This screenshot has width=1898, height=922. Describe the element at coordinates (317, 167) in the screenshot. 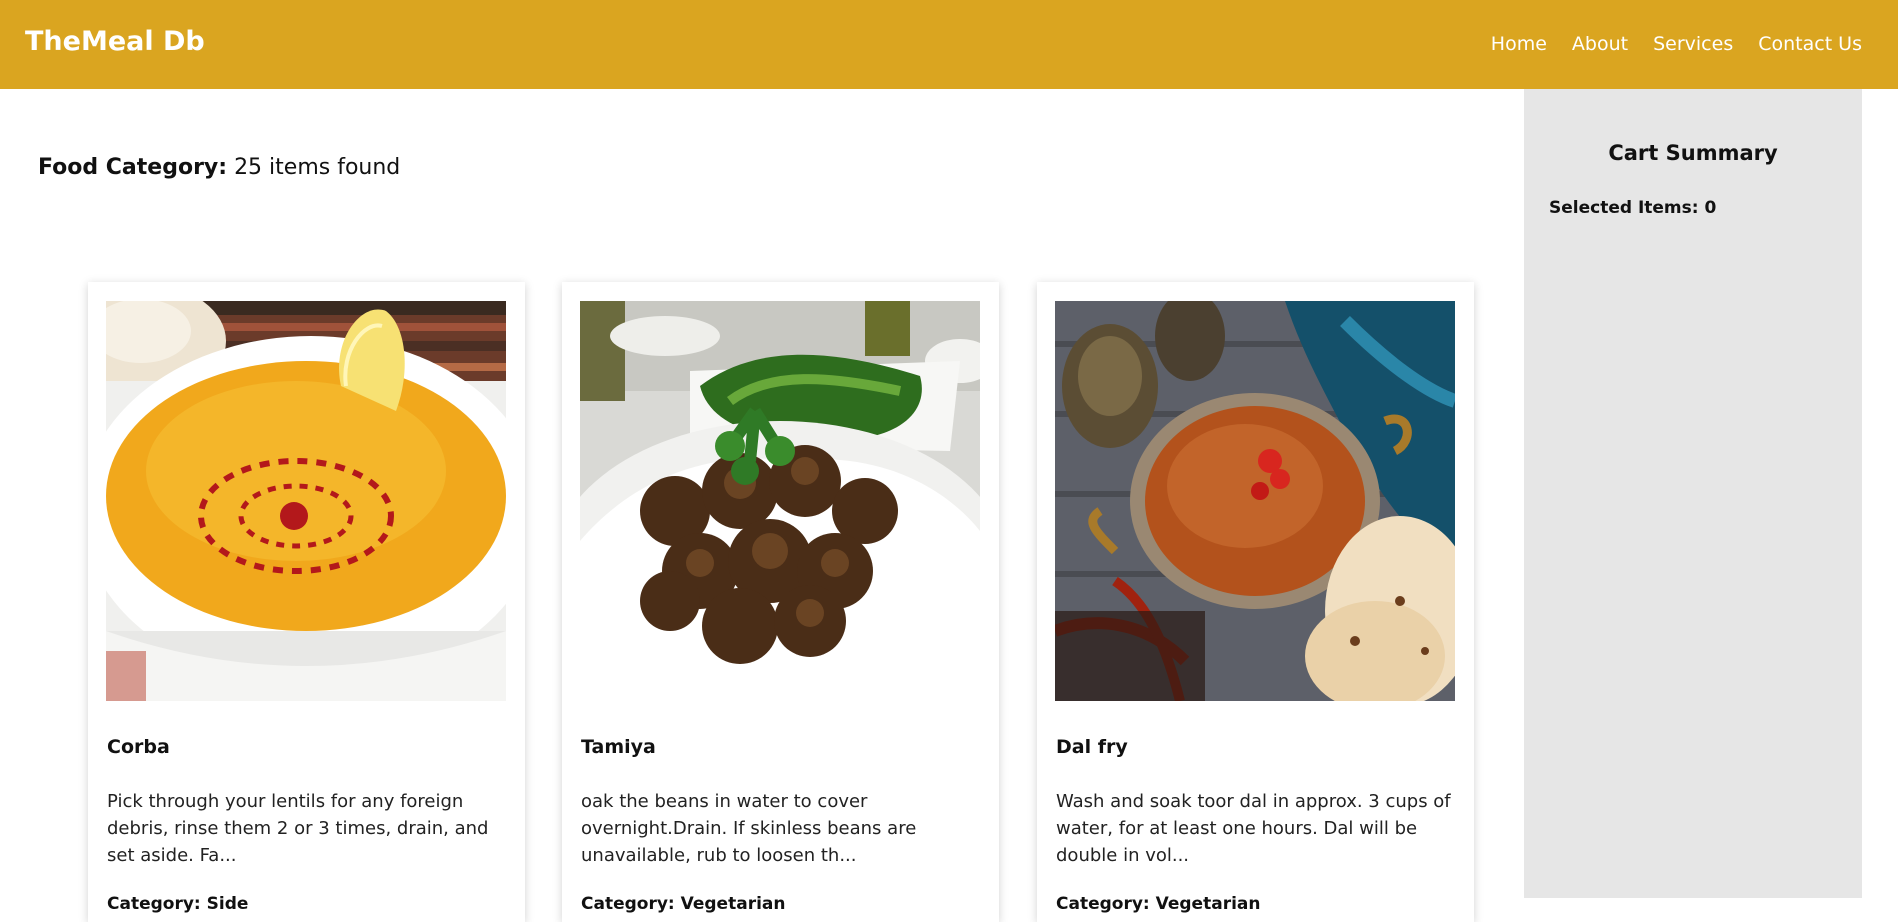

I see `category-heading-count: 25 items found` at that location.